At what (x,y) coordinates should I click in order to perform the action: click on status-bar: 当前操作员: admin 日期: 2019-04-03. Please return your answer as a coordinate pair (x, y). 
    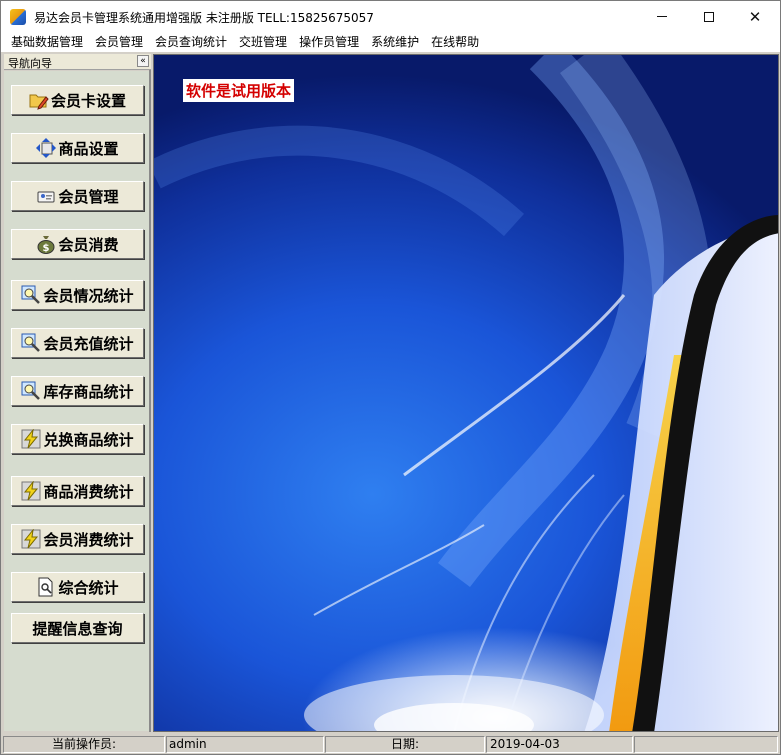
    Looking at the image, I should click on (390, 744).